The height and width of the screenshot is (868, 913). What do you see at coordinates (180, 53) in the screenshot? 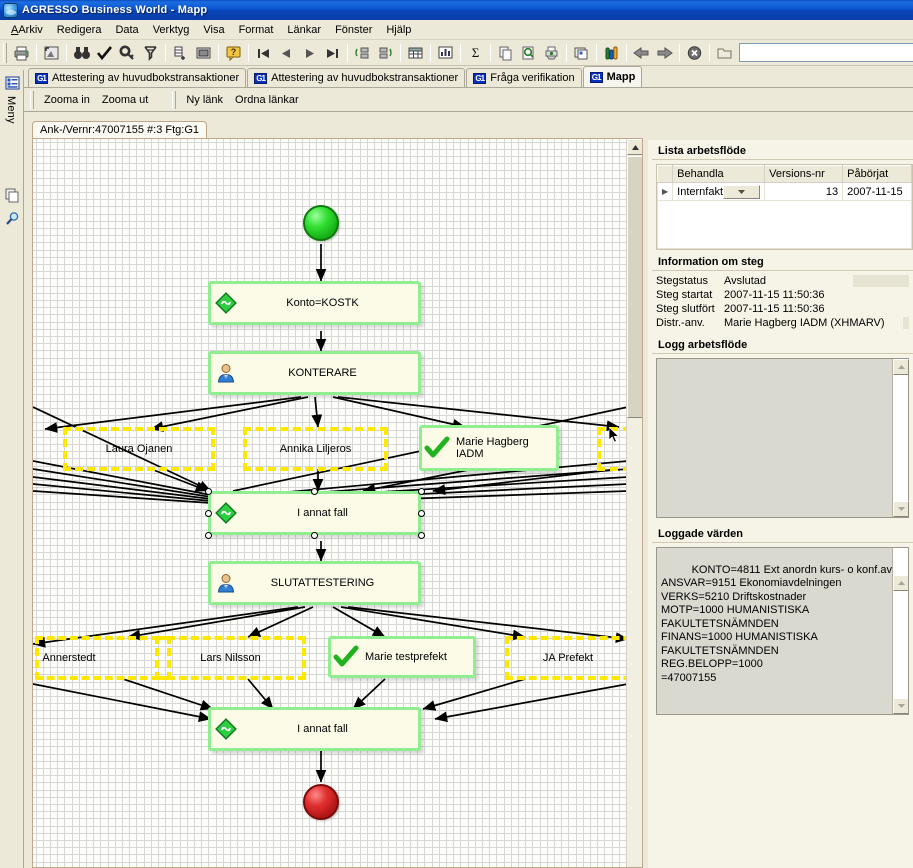
I see `insert-row-icon` at bounding box center [180, 53].